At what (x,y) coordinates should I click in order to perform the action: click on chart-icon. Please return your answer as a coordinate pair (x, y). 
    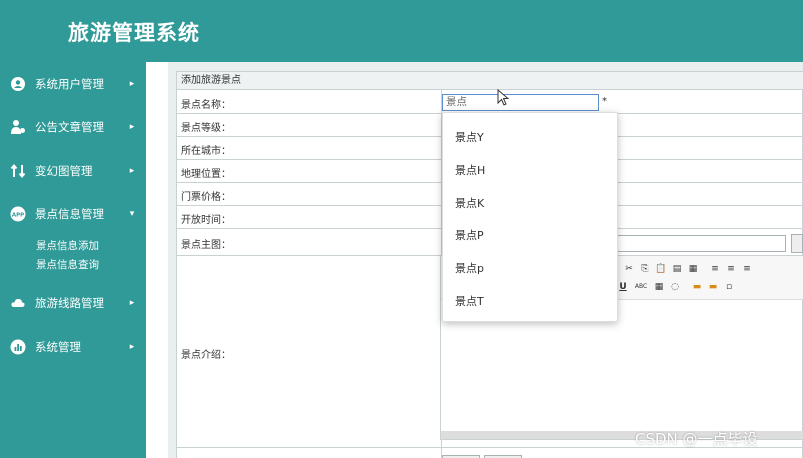
    Looking at the image, I should click on (18, 347).